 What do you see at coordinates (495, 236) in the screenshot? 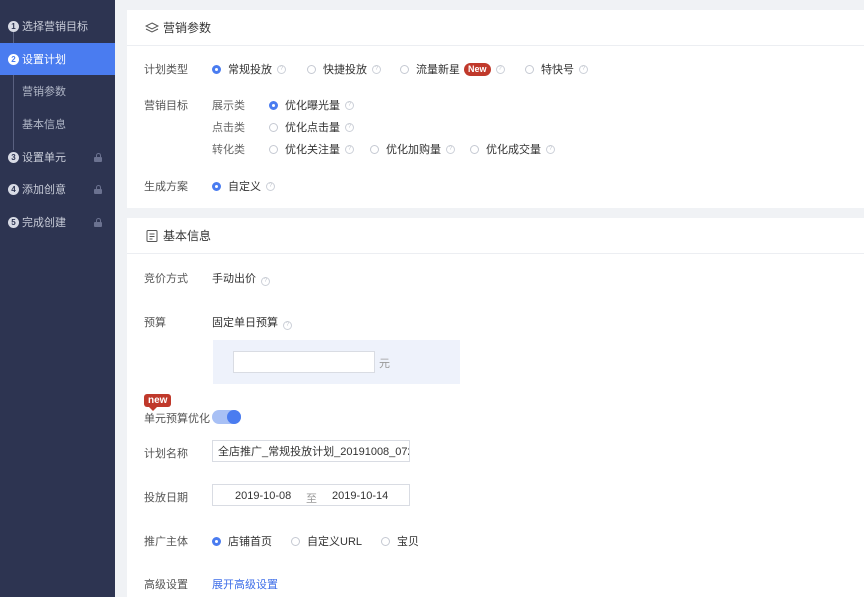
I see `panel-header: 基本信息` at bounding box center [495, 236].